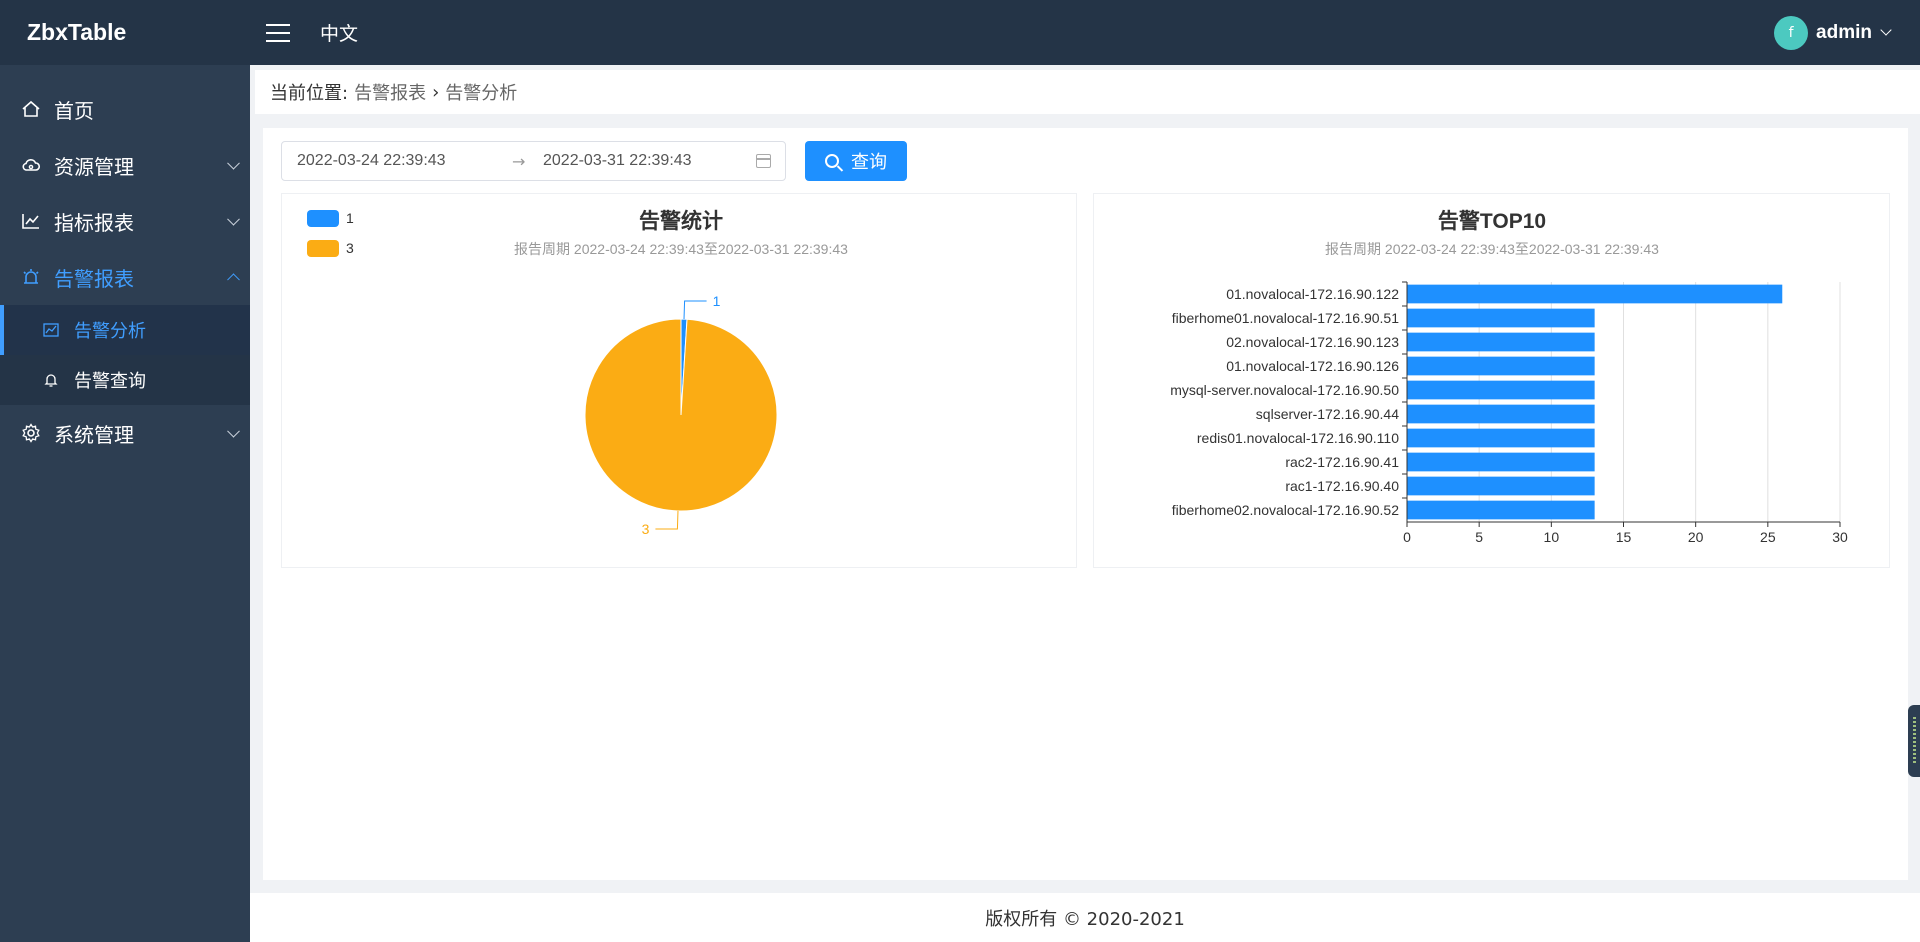 This screenshot has width=1920, height=942. What do you see at coordinates (51, 330) in the screenshot?
I see `area-chart-icon` at bounding box center [51, 330].